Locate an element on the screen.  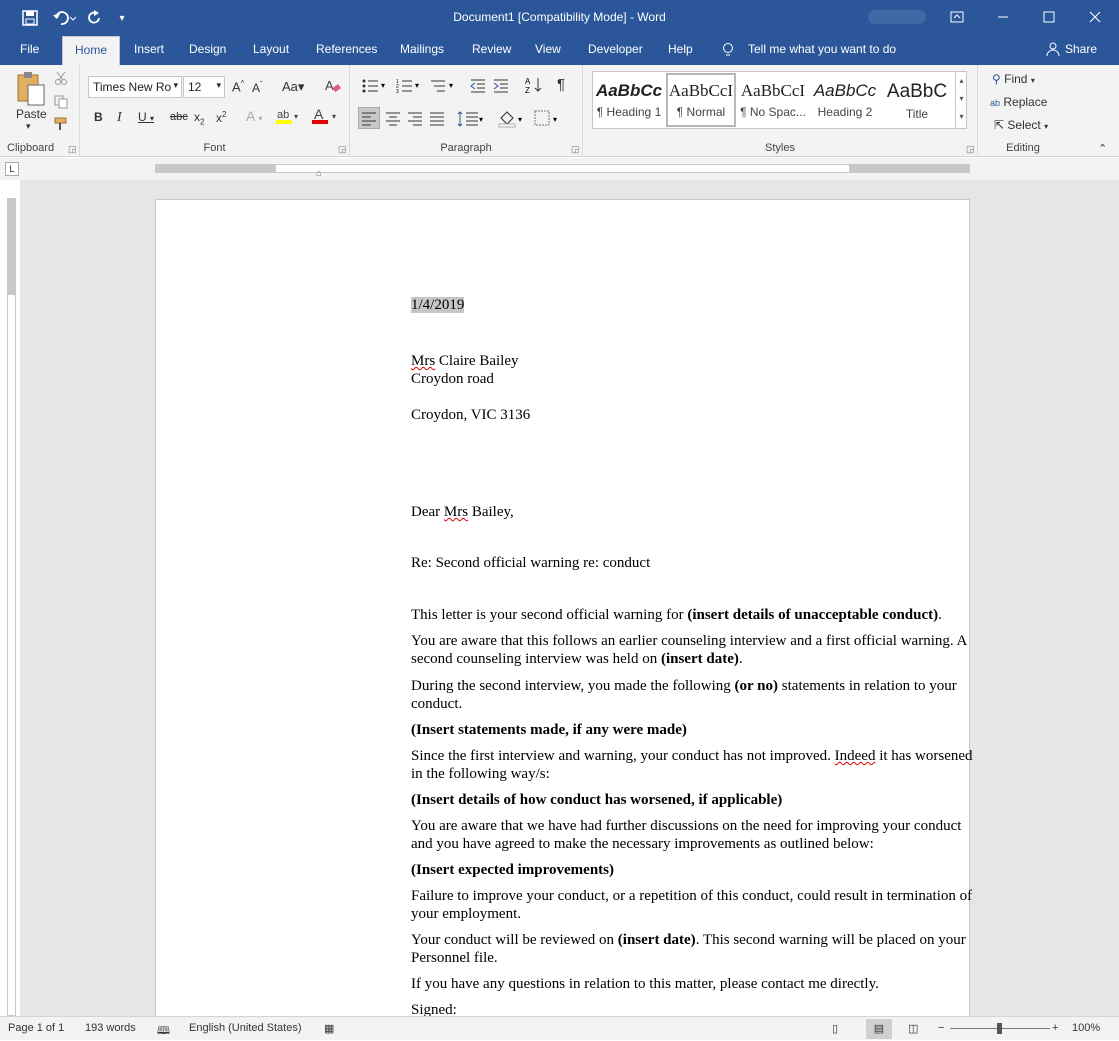
multilevel-list-icon: ▾ is located at coordinates (443, 87).